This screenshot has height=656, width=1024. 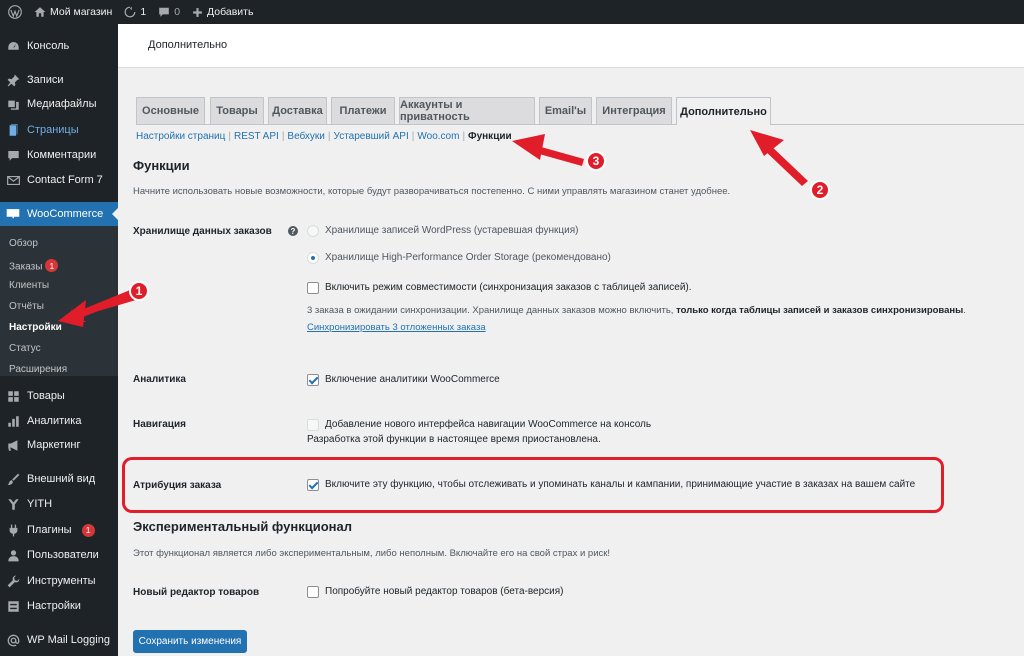 I want to click on site-name: Мой магазин, so click(x=81, y=12).